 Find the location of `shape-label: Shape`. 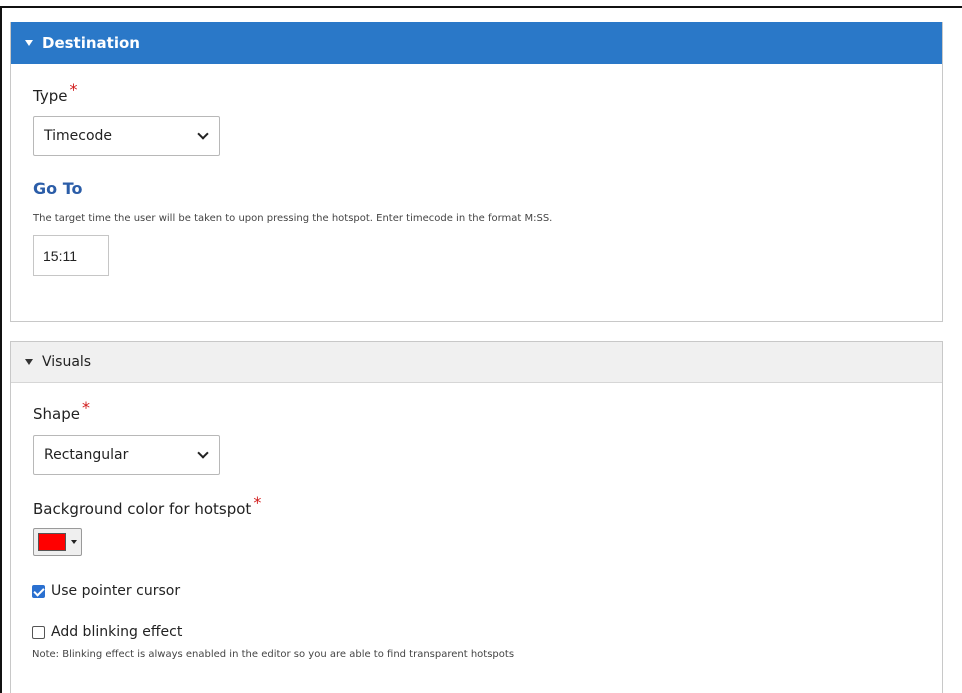

shape-label: Shape is located at coordinates (56, 414).